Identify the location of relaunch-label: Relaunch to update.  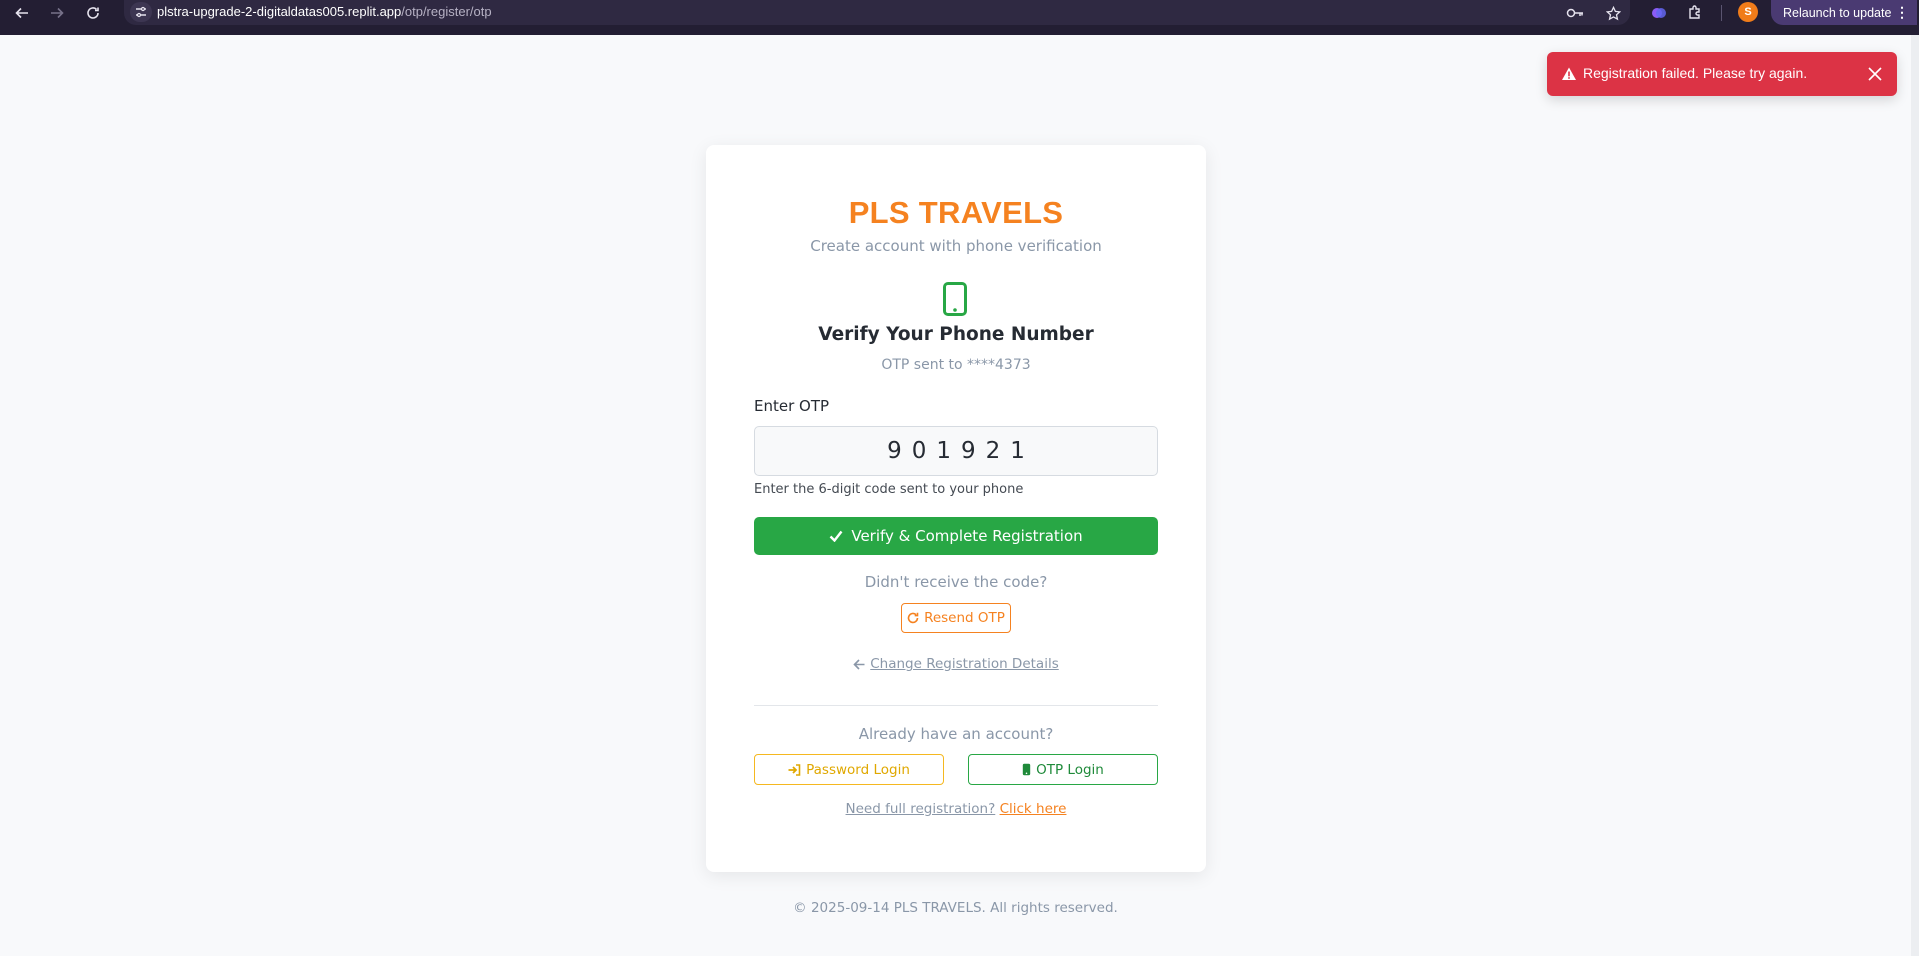
(1837, 12).